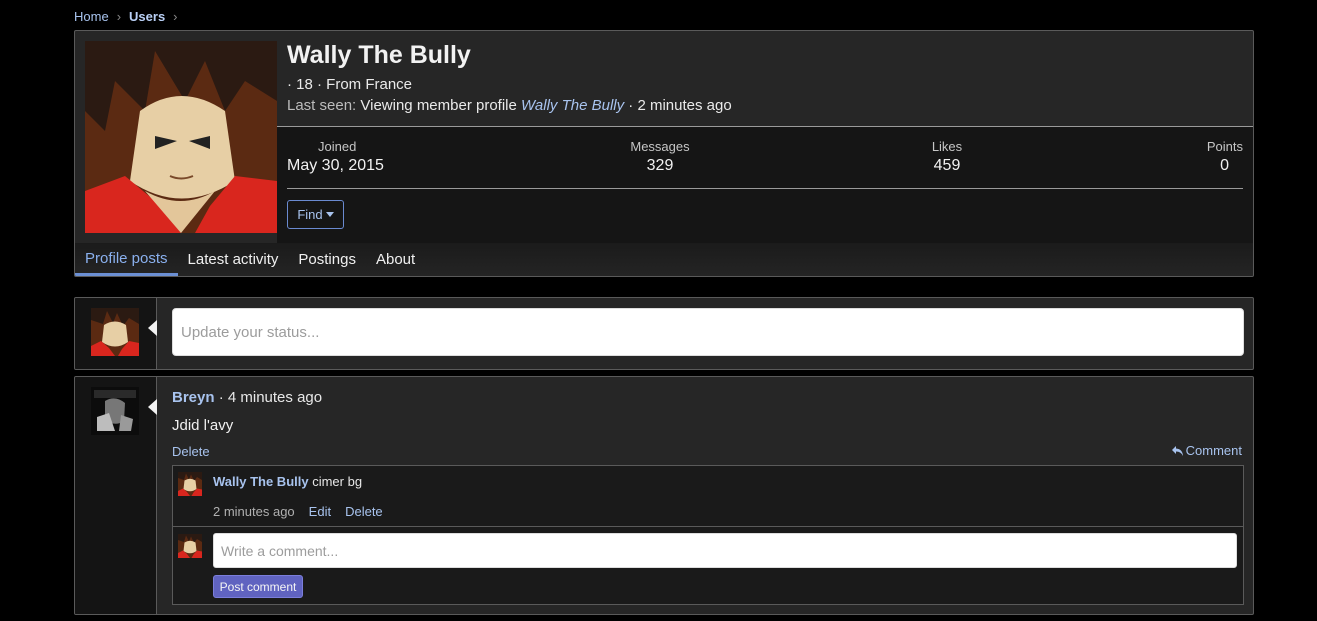  Describe the element at coordinates (379, 55) in the screenshot. I see `profile-name: Wally The Bully` at that location.